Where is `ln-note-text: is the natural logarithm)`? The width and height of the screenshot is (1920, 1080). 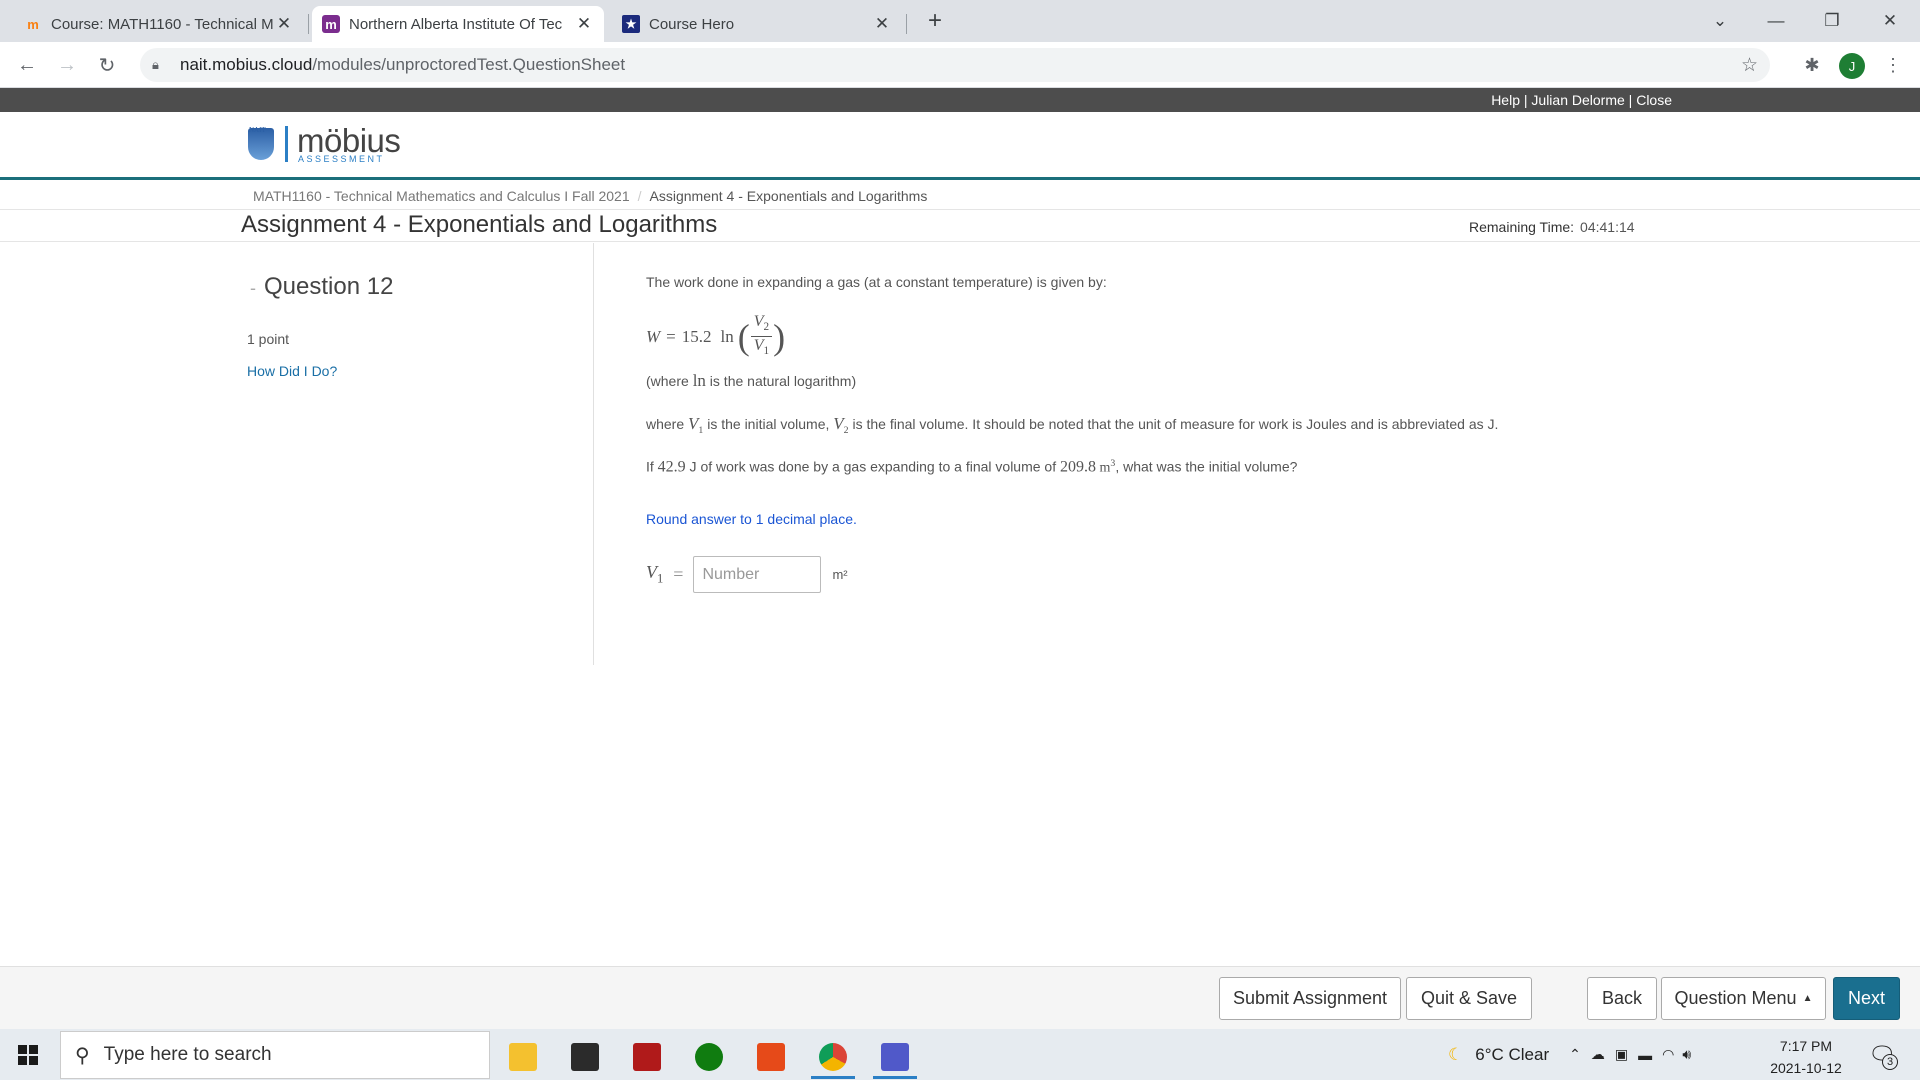
ln-note-text: is the natural logarithm) is located at coordinates (781, 381).